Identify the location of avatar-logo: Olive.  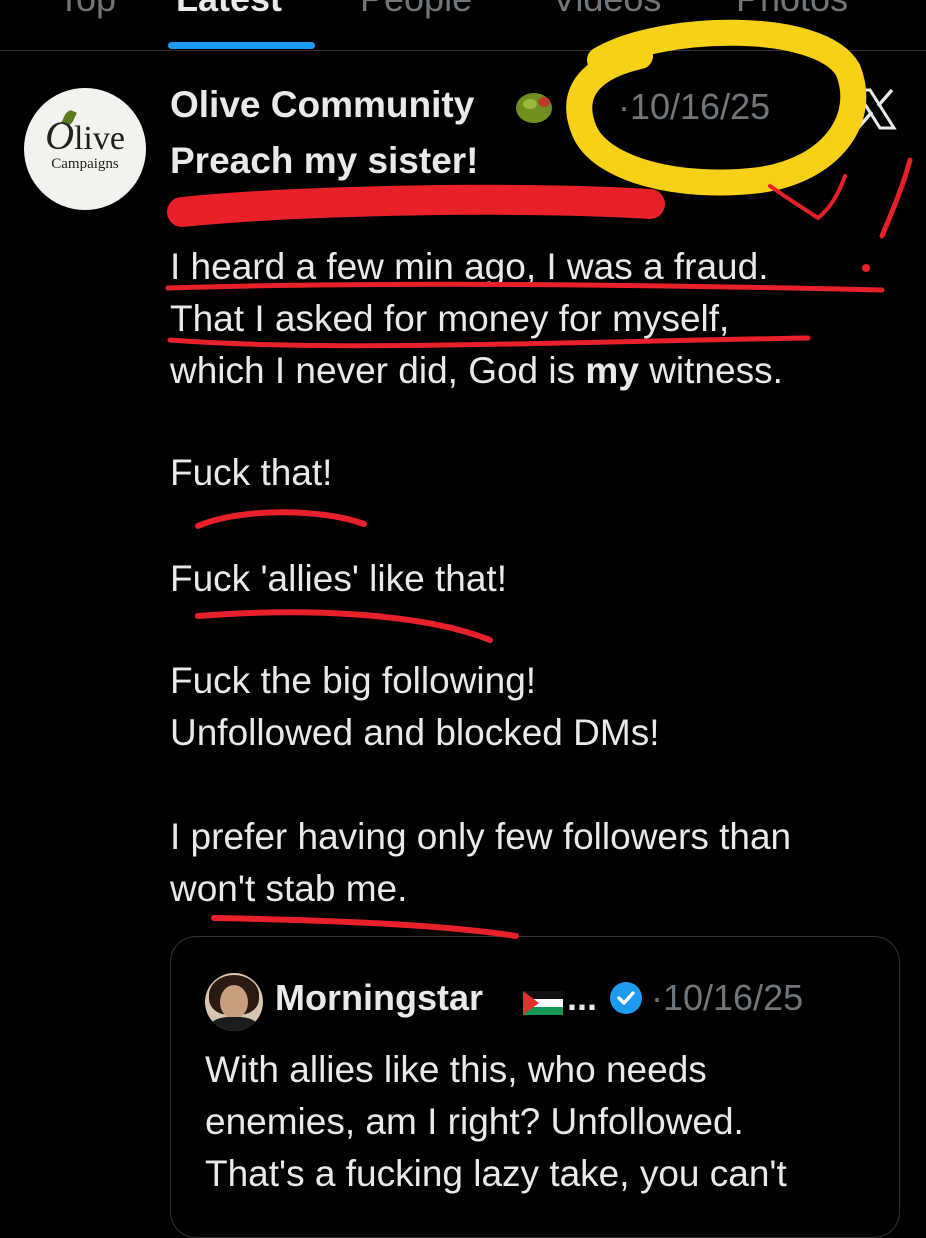
(85, 135).